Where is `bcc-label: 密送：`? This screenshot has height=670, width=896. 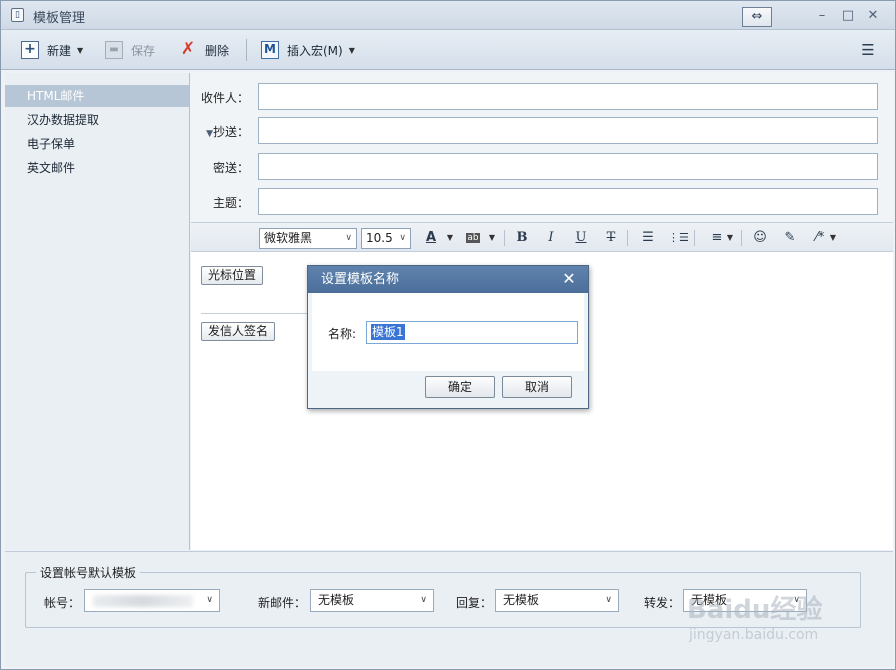 bcc-label: 密送： is located at coordinates (230, 168).